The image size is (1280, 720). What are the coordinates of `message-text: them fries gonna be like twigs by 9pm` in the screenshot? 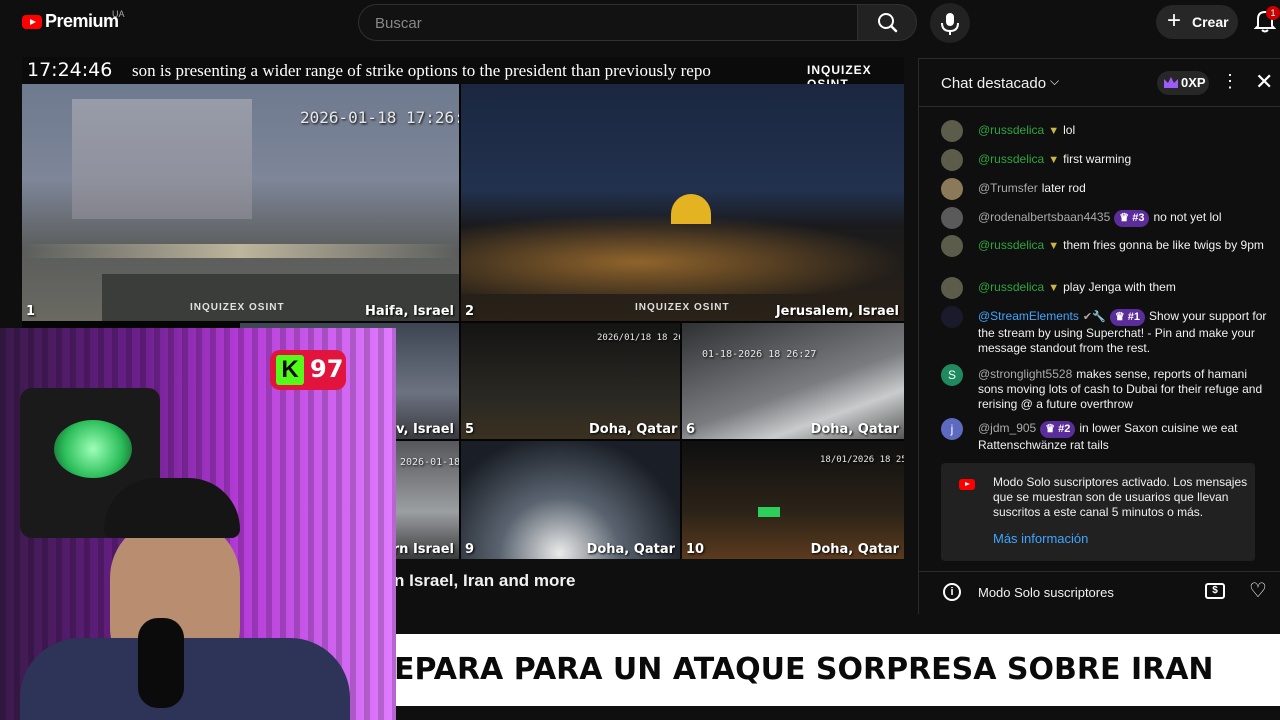 It's located at (1163, 245).